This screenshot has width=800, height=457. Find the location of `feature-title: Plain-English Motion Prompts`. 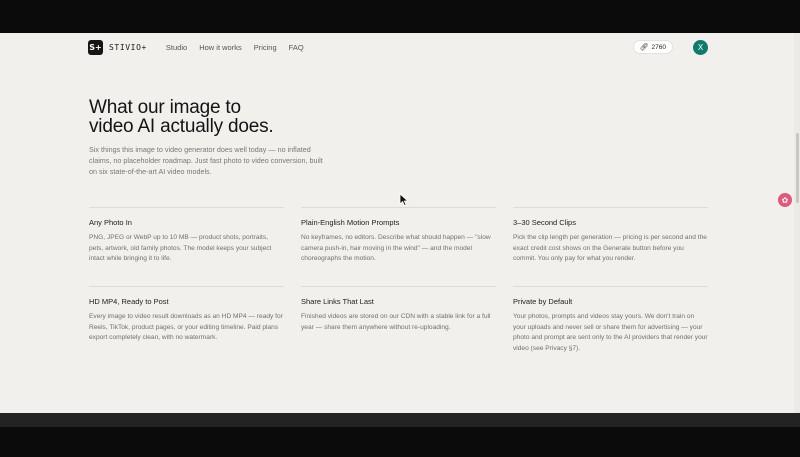

feature-title: Plain-English Motion Prompts is located at coordinates (350, 222).